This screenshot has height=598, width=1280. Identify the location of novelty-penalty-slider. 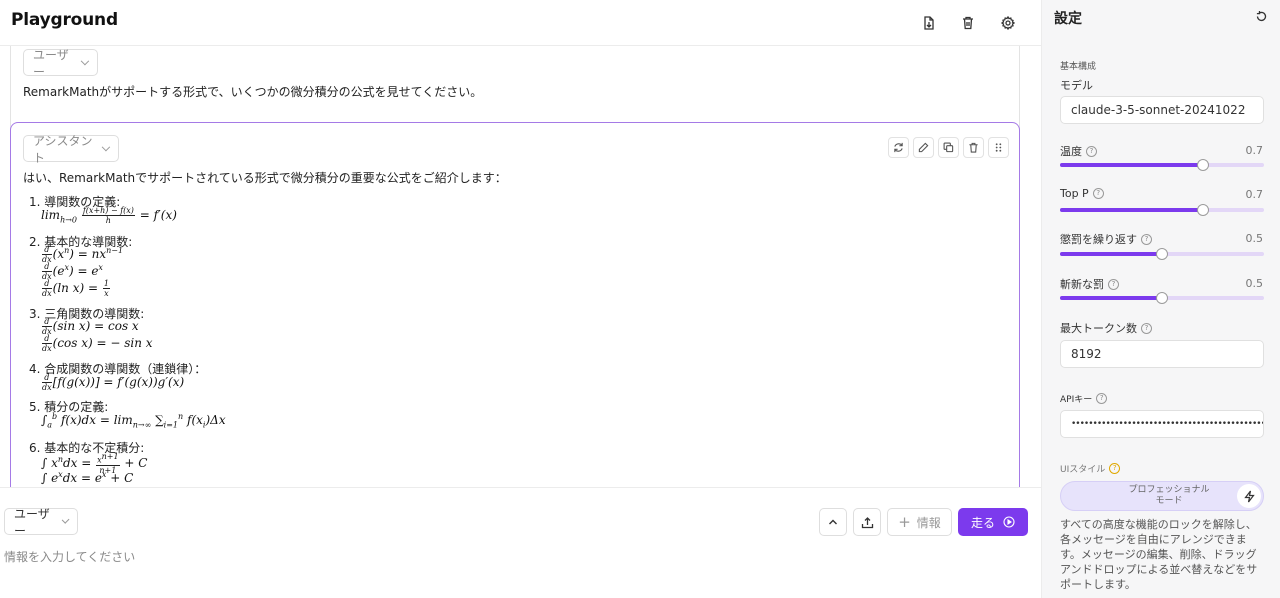
(1162, 298).